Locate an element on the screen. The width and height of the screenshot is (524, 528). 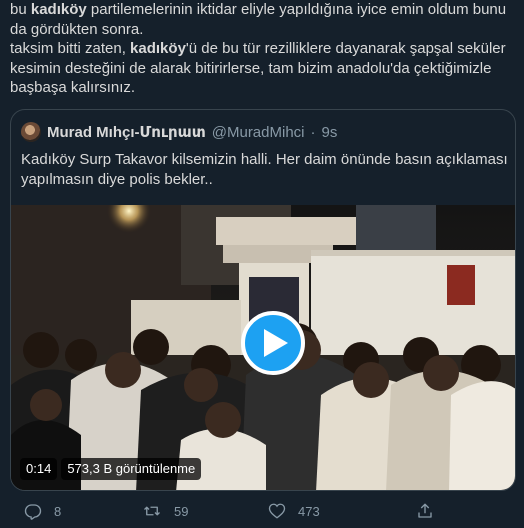
author-name: Murad Mıhçı-Մուրատ is located at coordinates (126, 132).